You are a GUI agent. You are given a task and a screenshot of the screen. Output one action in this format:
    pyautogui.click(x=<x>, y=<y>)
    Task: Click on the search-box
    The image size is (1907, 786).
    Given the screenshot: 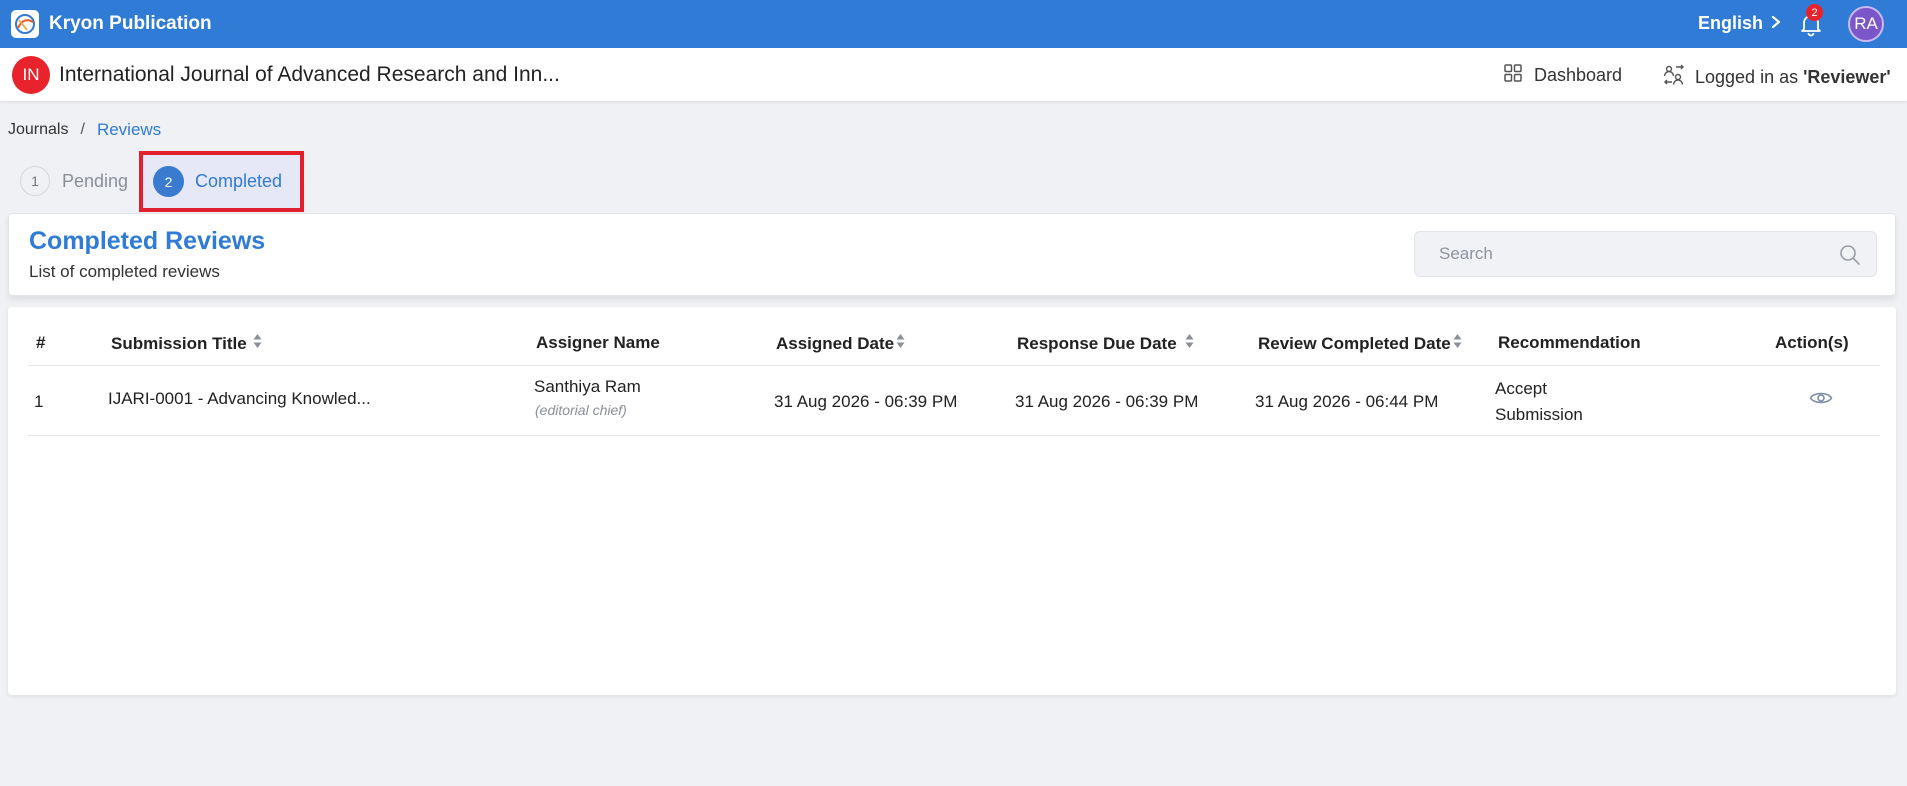 What is the action you would take?
    pyautogui.click(x=1645, y=254)
    